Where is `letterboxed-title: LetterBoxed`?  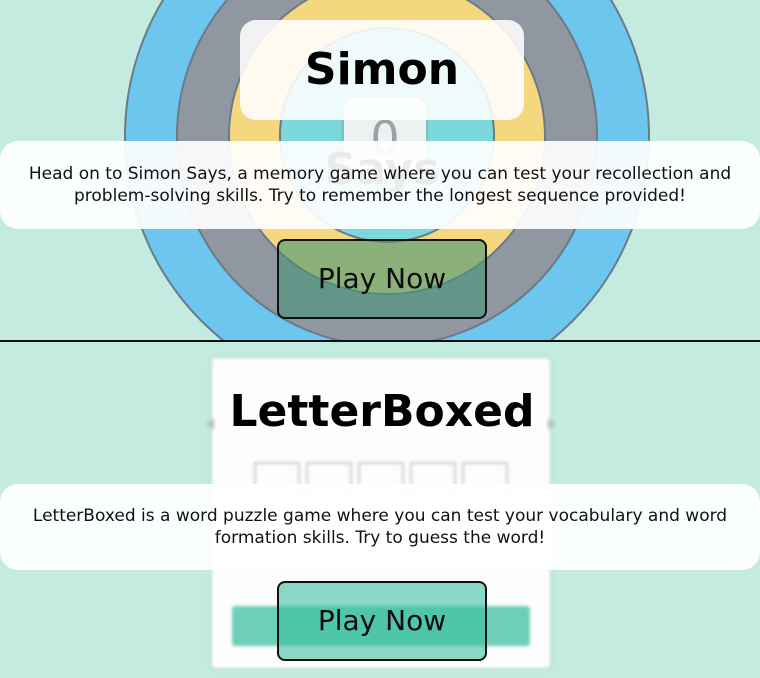
letterboxed-title: LetterBoxed is located at coordinates (382, 411).